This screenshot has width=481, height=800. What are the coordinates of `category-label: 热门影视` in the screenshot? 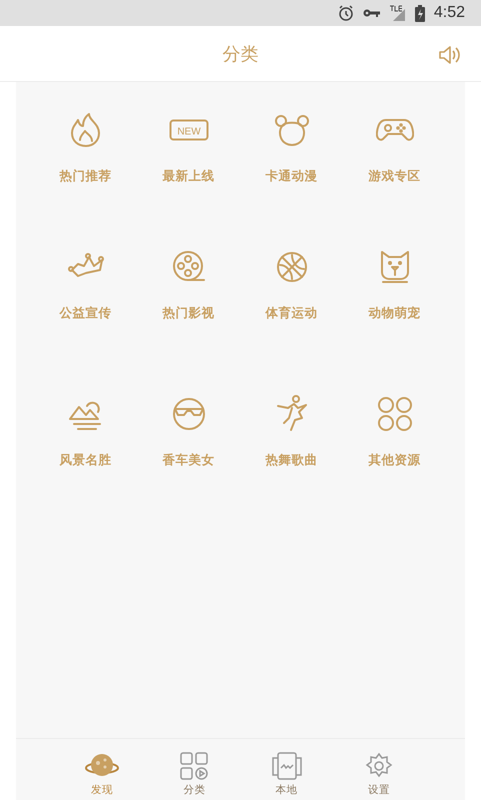 It's located at (188, 313).